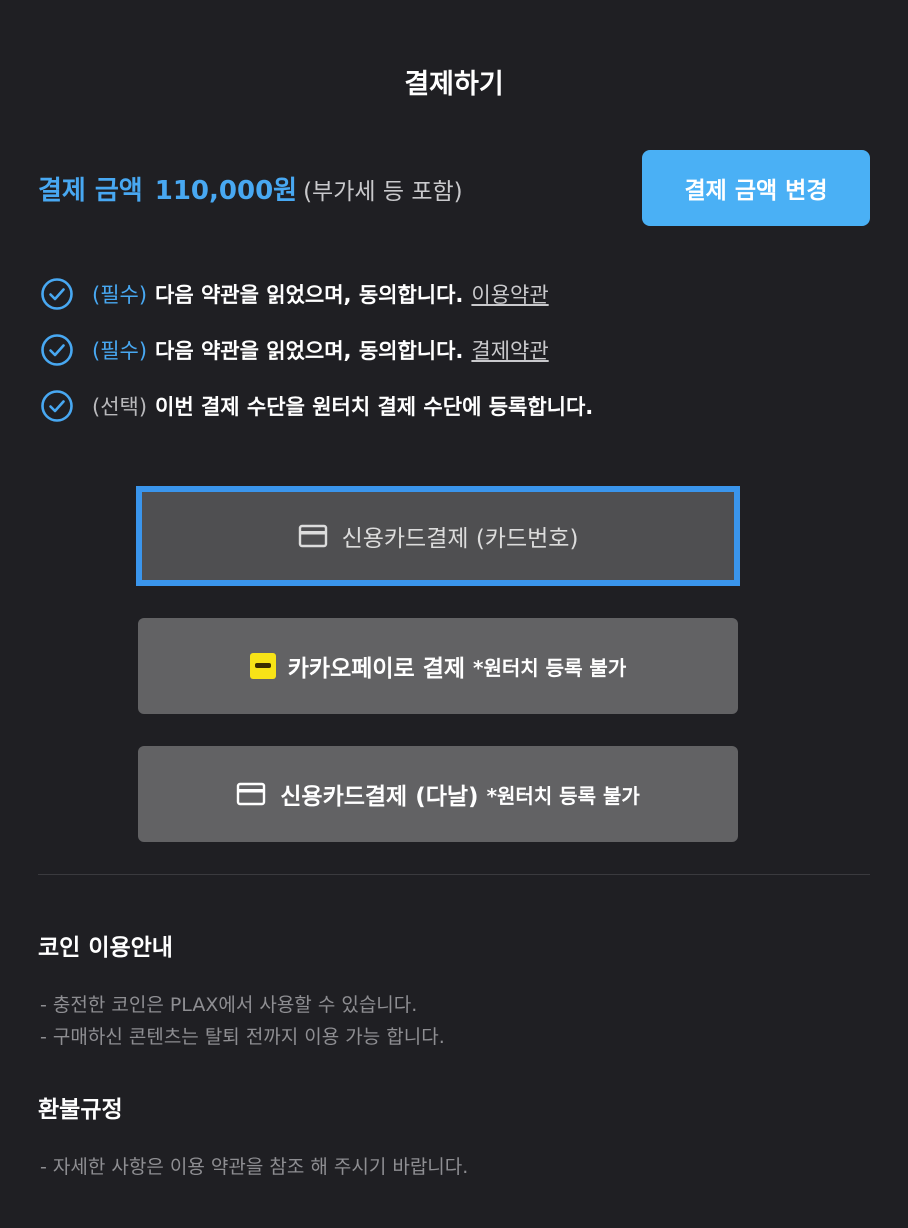 This screenshot has width=908, height=1228. I want to click on amount-note: (부가세 등 포함), so click(383, 192).